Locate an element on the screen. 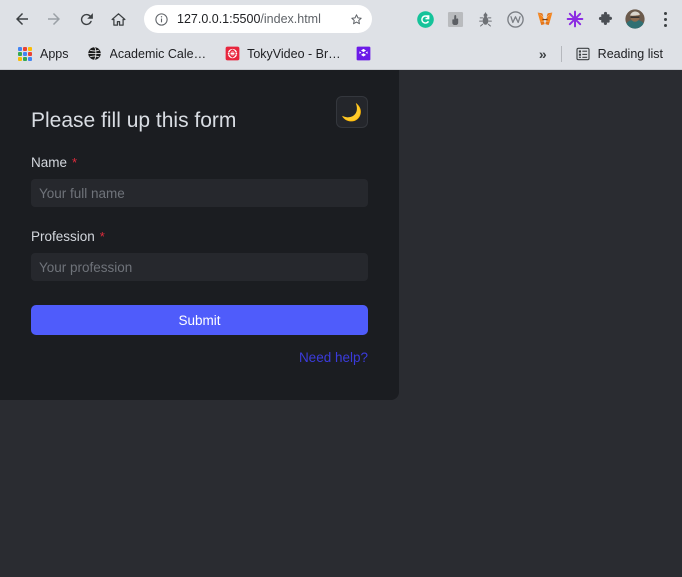 The width and height of the screenshot is (682, 577). name-required-marker: * is located at coordinates (75, 163).